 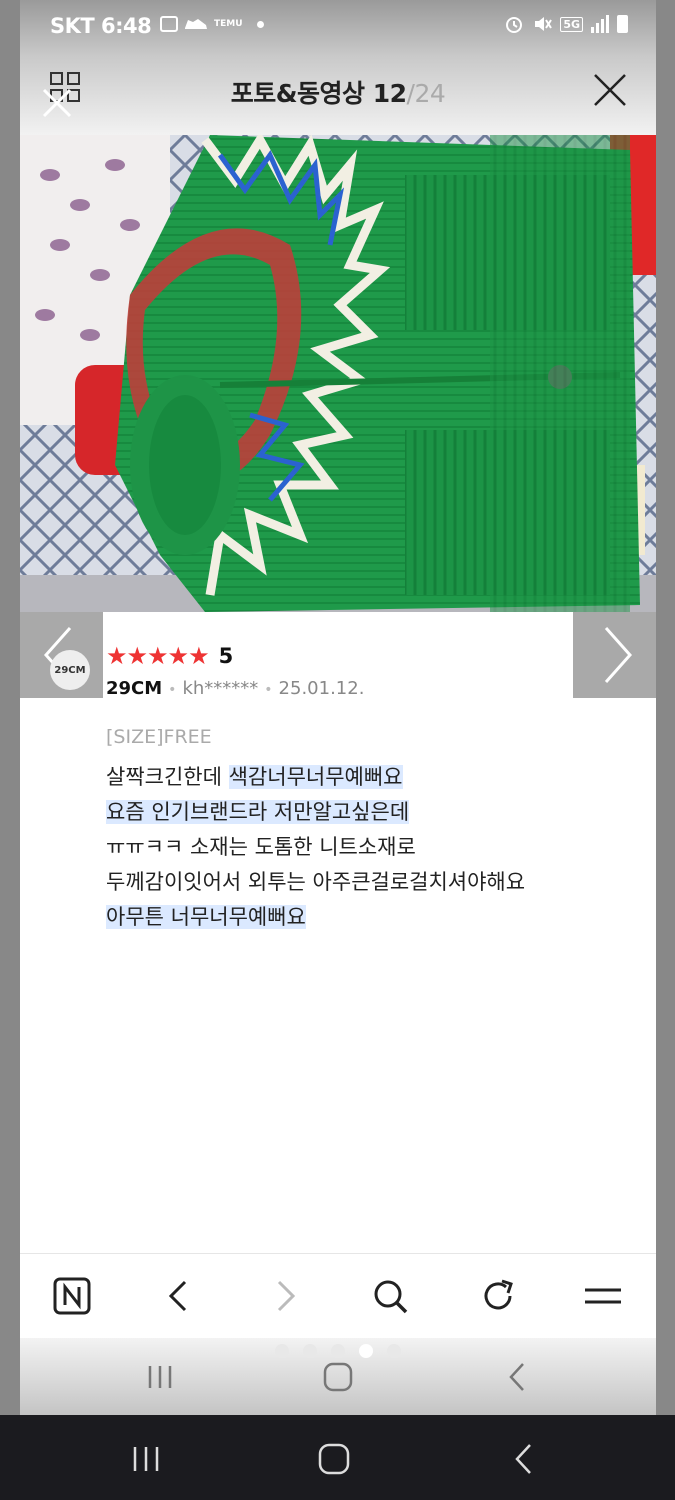 What do you see at coordinates (70, 670) in the screenshot?
I see `brand-logo: 29CM` at bounding box center [70, 670].